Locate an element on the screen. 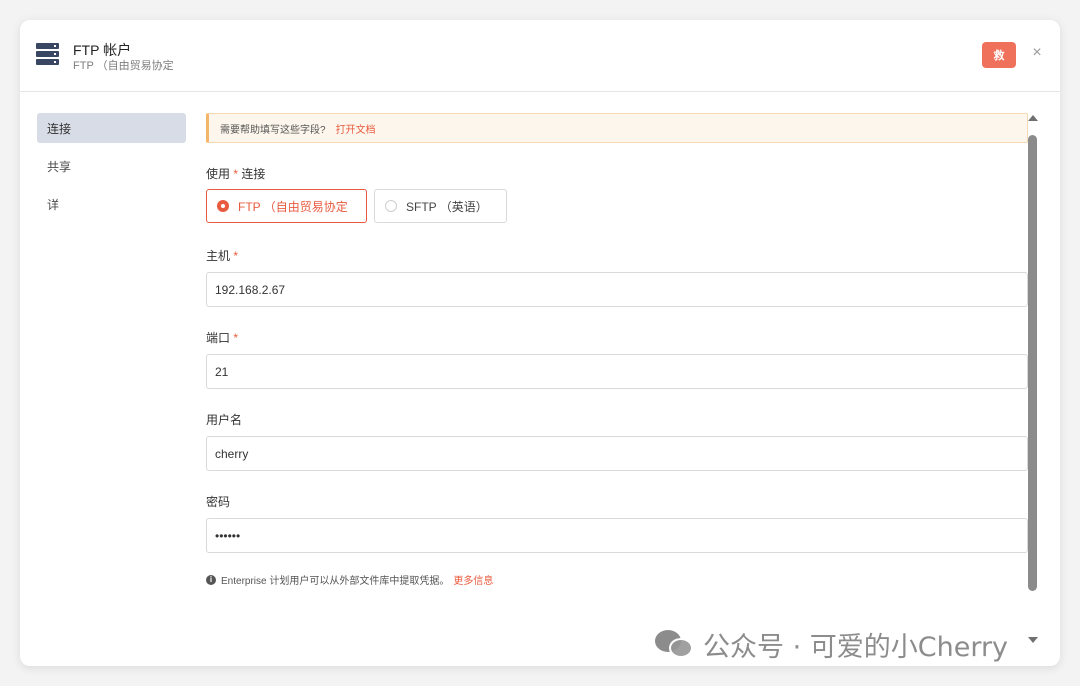 This screenshot has width=1080, height=686. watermark: 公众号 · 可爱的小Cherry is located at coordinates (831, 644).